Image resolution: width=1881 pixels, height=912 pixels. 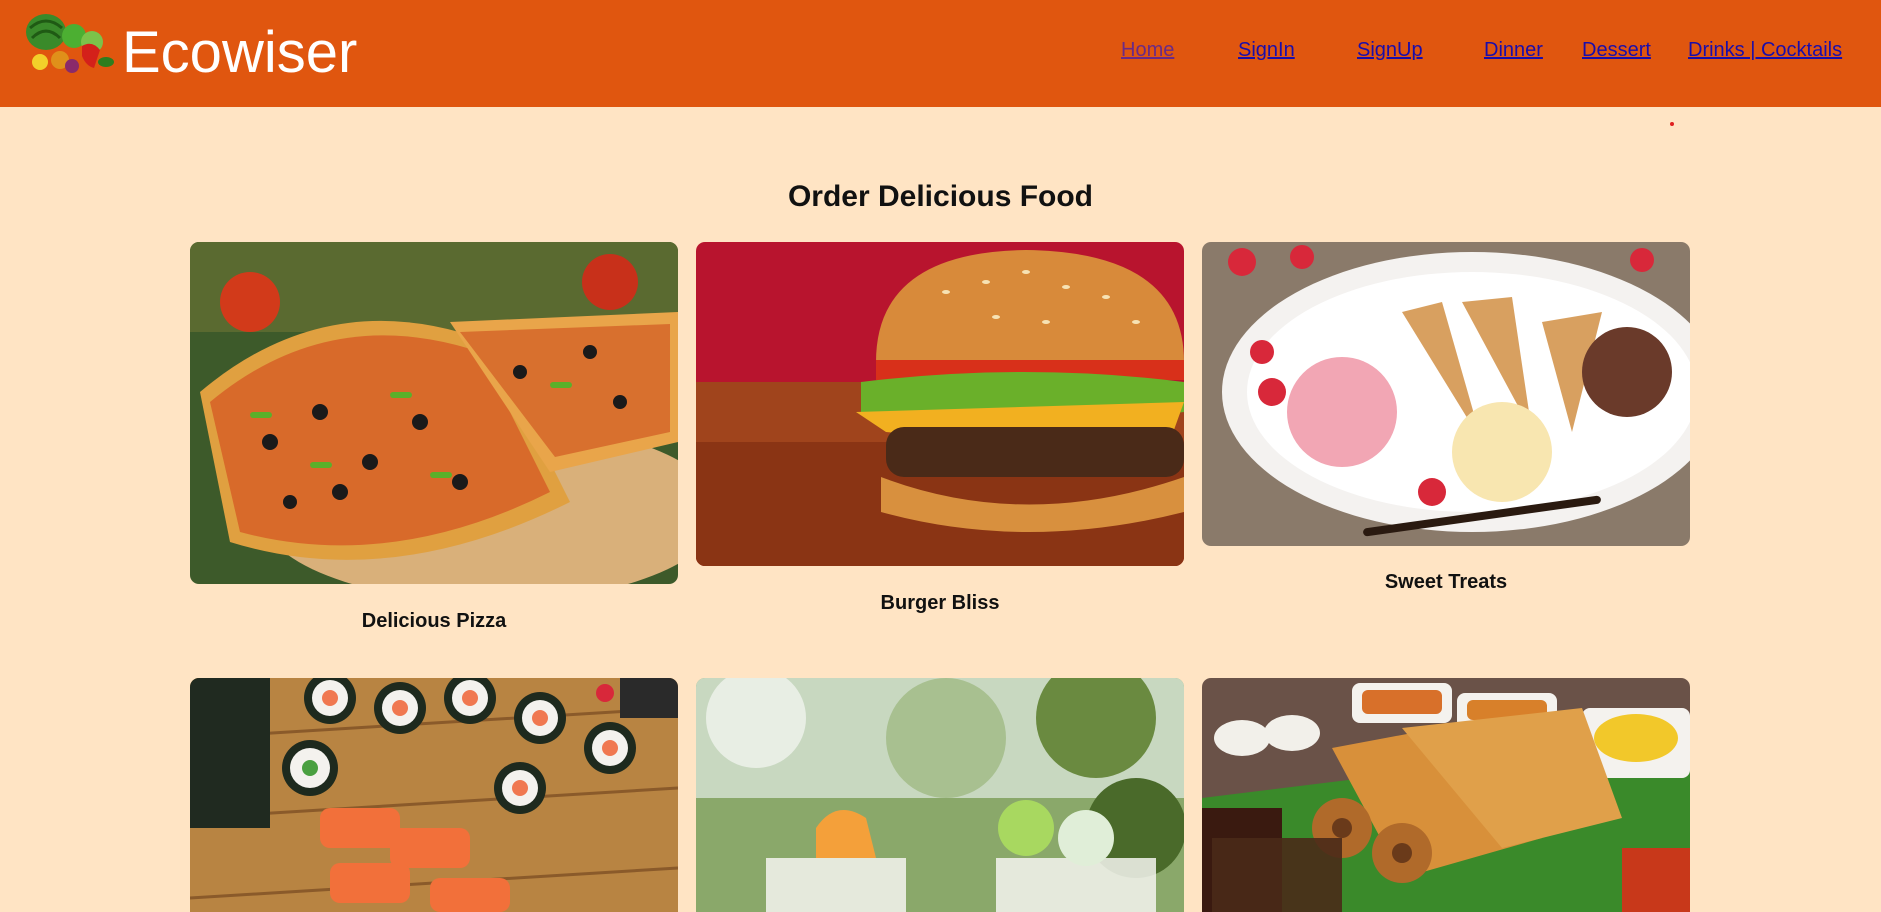 I want to click on nav-signup-link: SignUp, so click(x=1390, y=50).